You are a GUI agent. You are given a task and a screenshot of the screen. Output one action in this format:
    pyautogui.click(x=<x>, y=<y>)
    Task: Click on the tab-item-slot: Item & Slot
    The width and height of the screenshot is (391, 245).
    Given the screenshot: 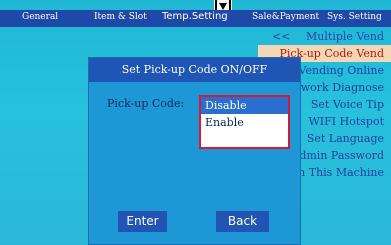 What is the action you would take?
    pyautogui.click(x=120, y=17)
    